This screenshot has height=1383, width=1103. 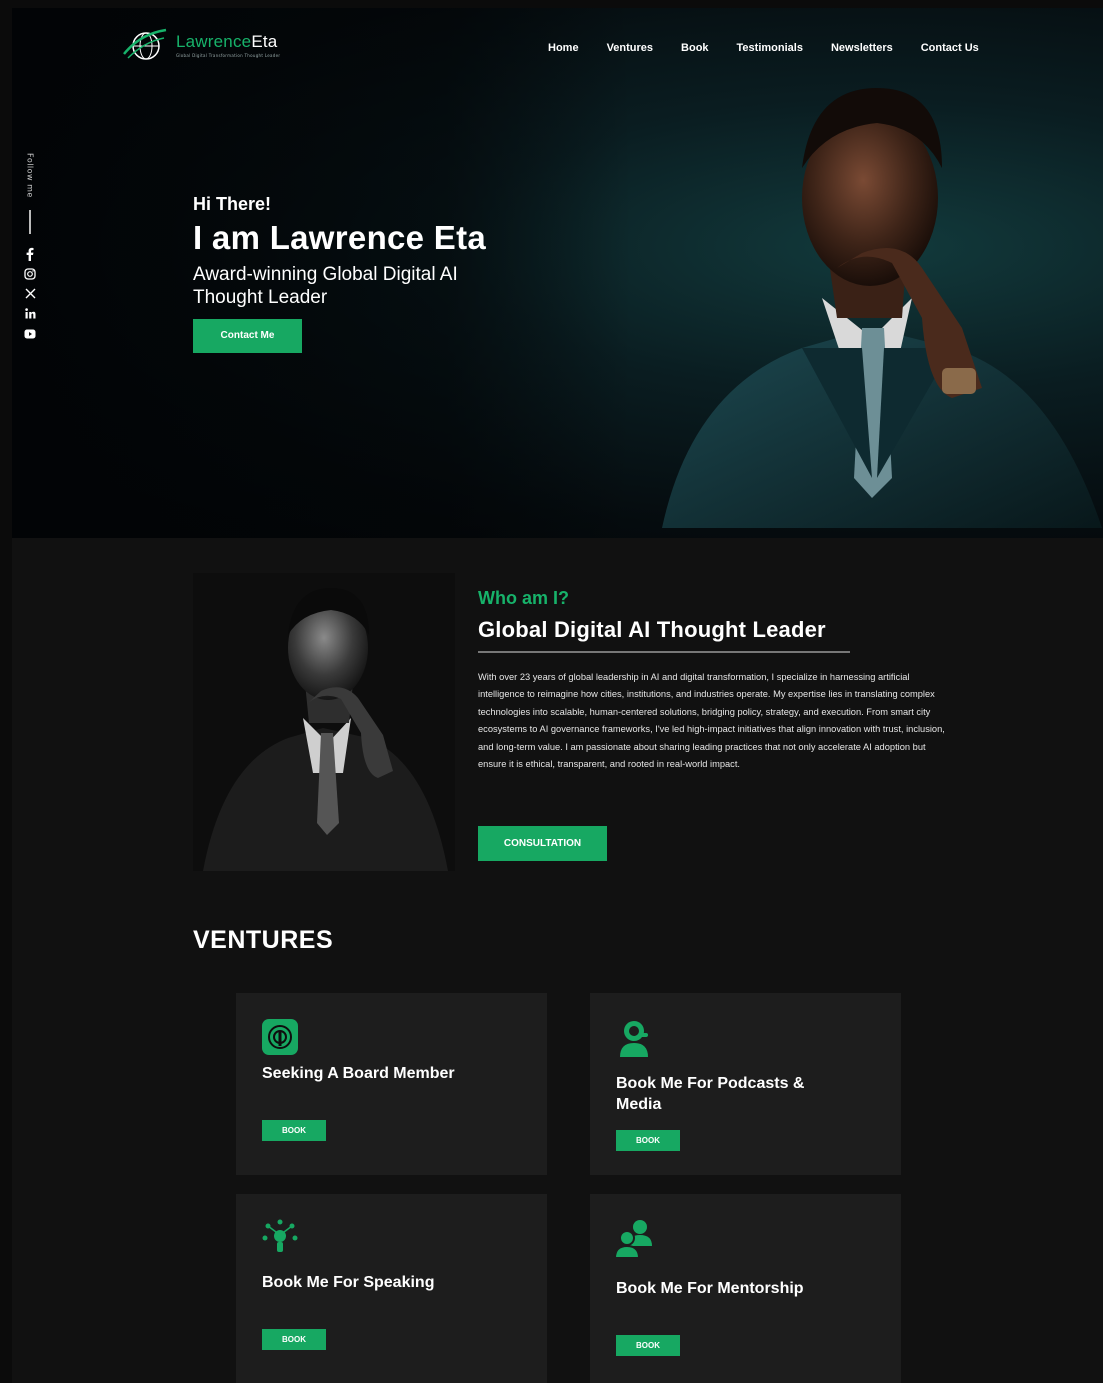 What do you see at coordinates (695, 48) in the screenshot?
I see `nav-book: Book` at bounding box center [695, 48].